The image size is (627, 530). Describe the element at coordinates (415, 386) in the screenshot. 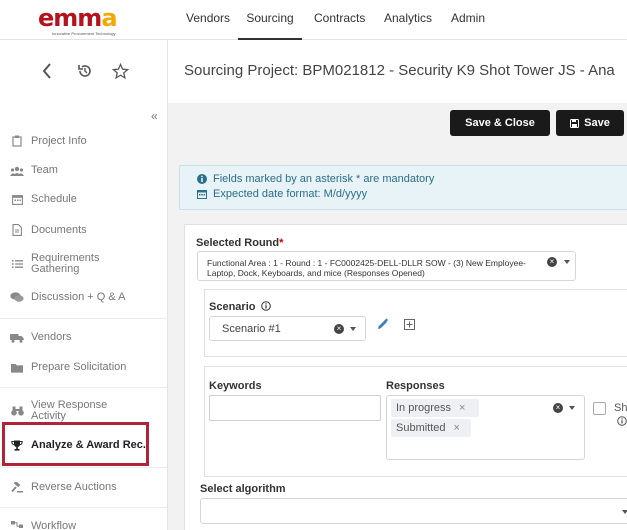

I see `responses-label: Responses` at that location.